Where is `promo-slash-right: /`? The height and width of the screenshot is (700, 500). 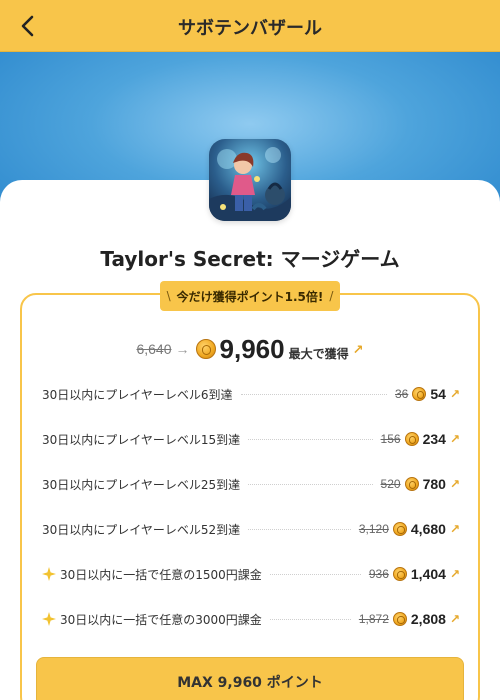 promo-slash-right: / is located at coordinates (331, 296).